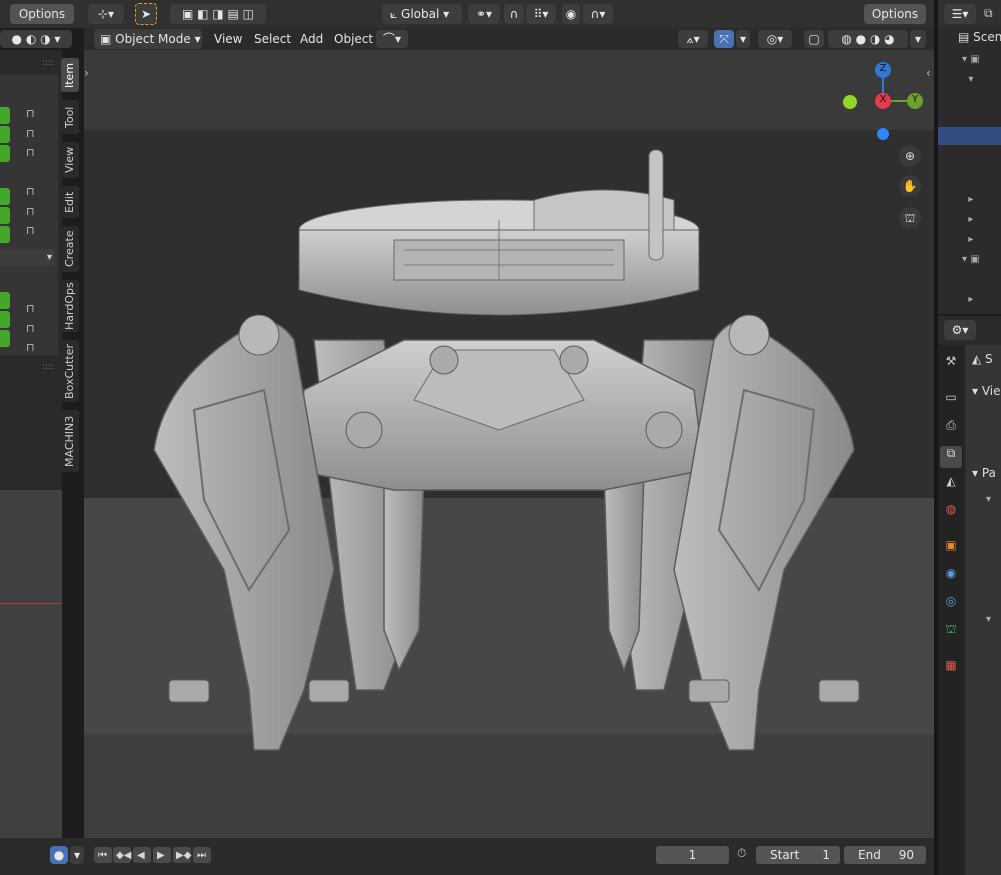 The image size is (1001, 875). What do you see at coordinates (989, 359) in the screenshot?
I see `properties-row-1-label: S` at bounding box center [989, 359].